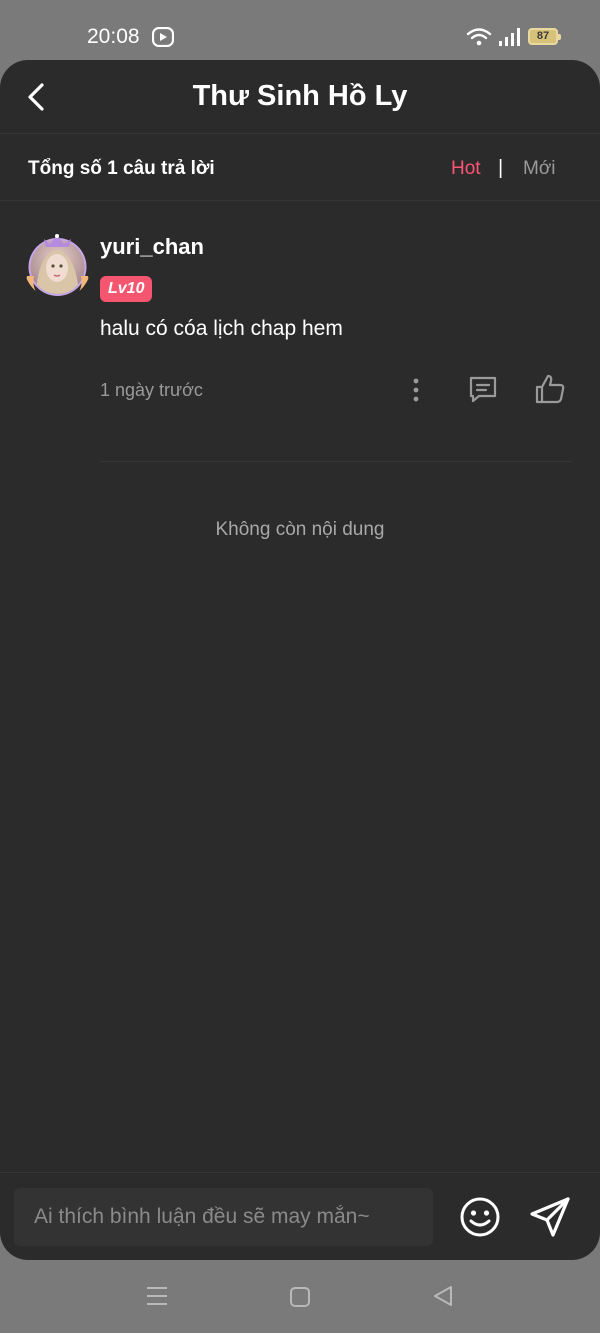 Image resolution: width=600 pixels, height=1333 pixels. I want to click on emoji-icon, so click(480, 1217).